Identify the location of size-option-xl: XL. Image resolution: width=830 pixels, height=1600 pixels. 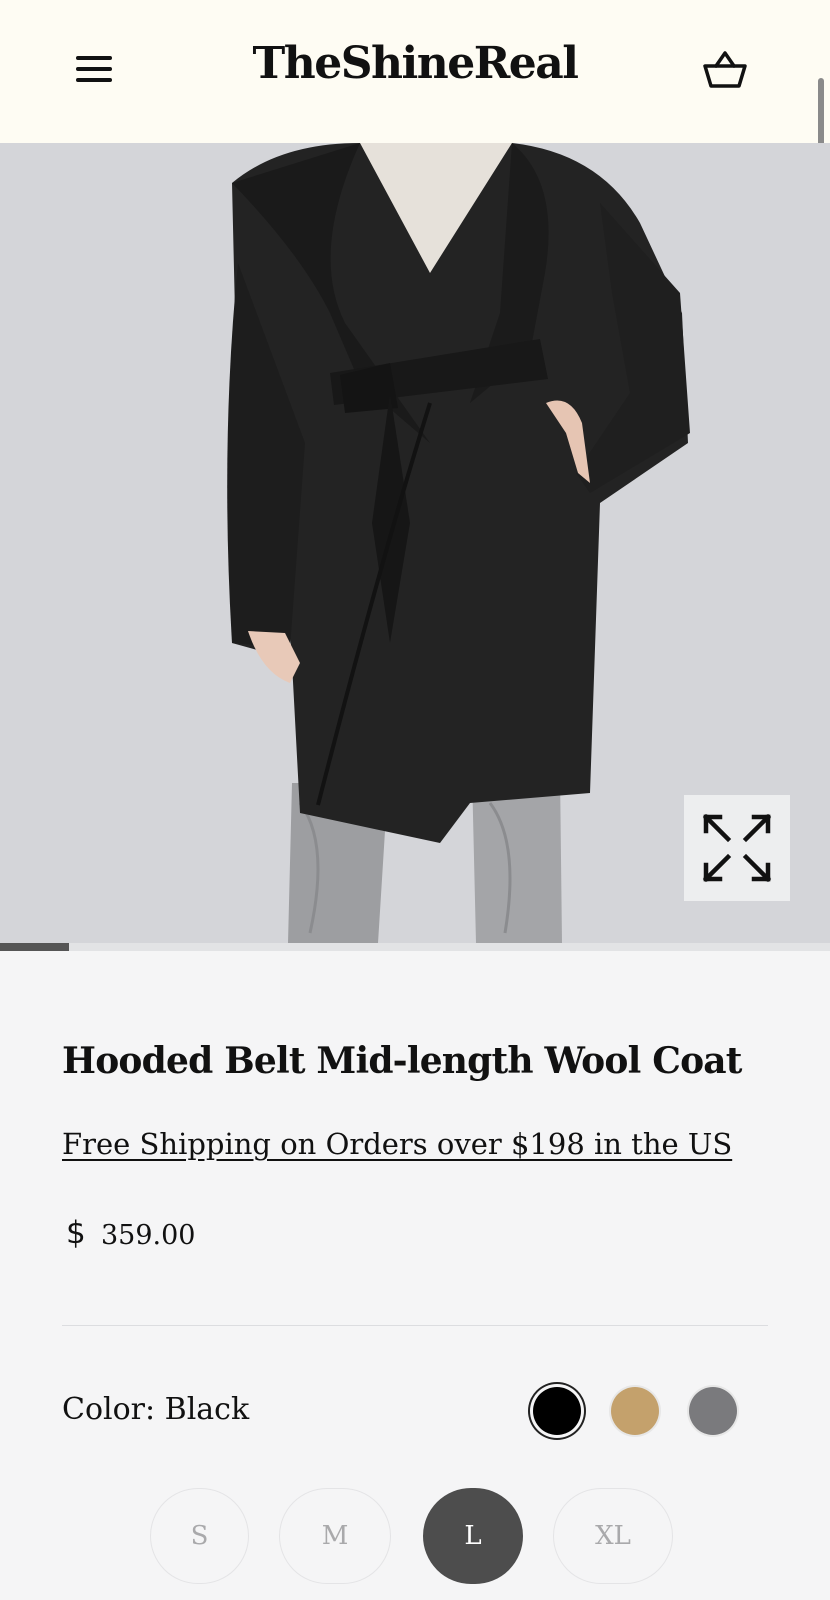
(613, 1536).